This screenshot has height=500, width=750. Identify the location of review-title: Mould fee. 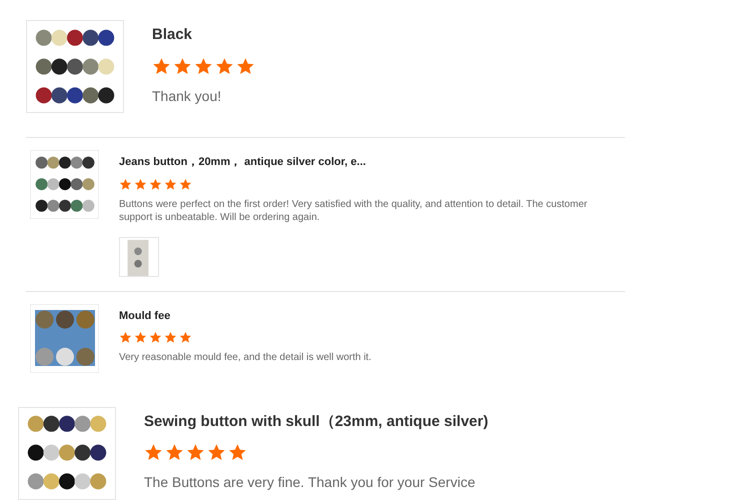
(145, 316).